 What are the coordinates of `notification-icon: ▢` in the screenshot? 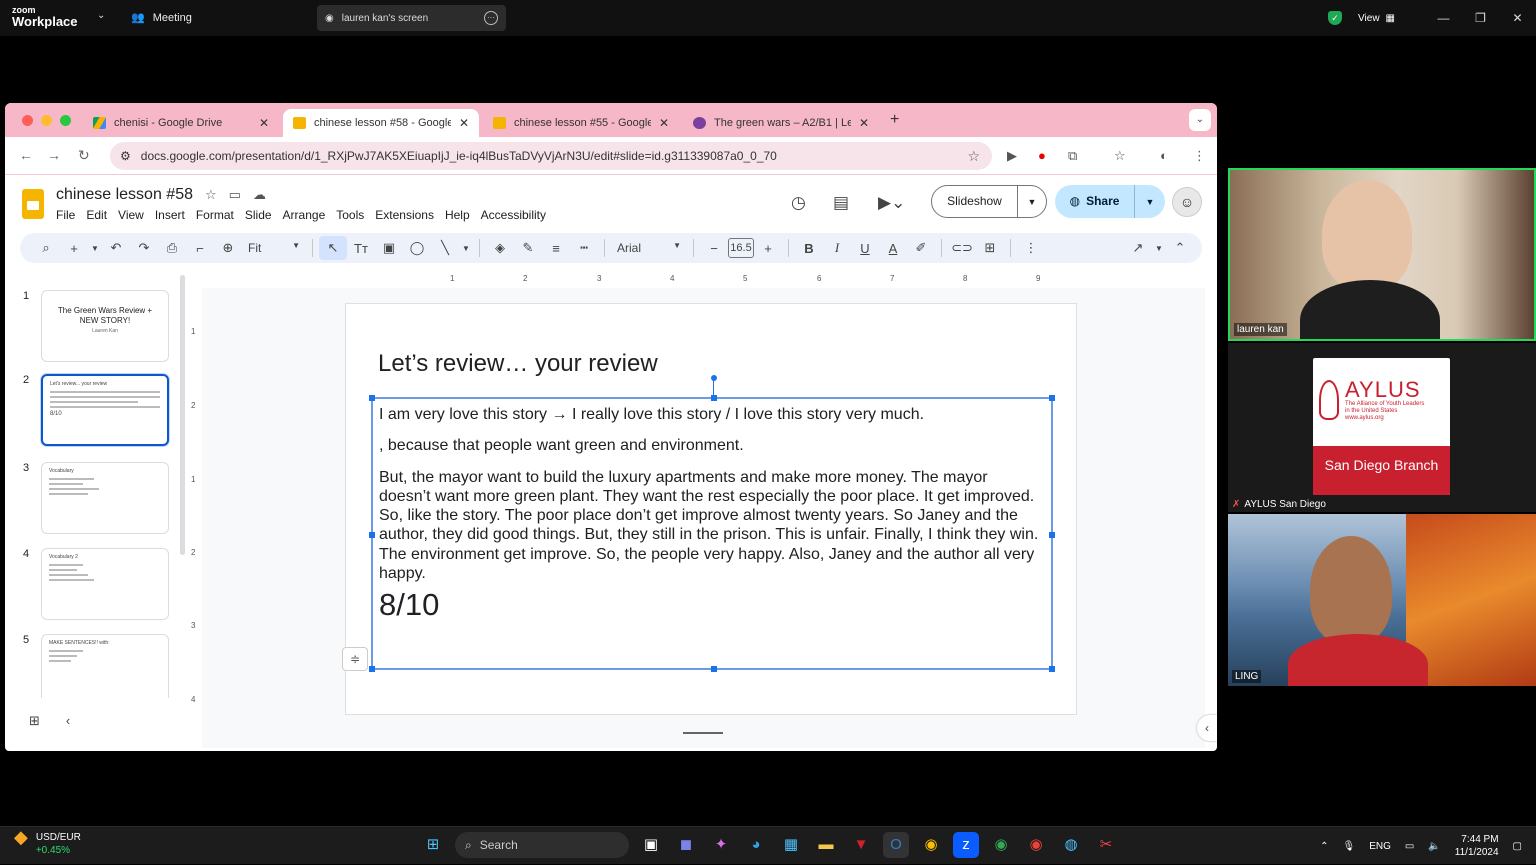 It's located at (1517, 846).